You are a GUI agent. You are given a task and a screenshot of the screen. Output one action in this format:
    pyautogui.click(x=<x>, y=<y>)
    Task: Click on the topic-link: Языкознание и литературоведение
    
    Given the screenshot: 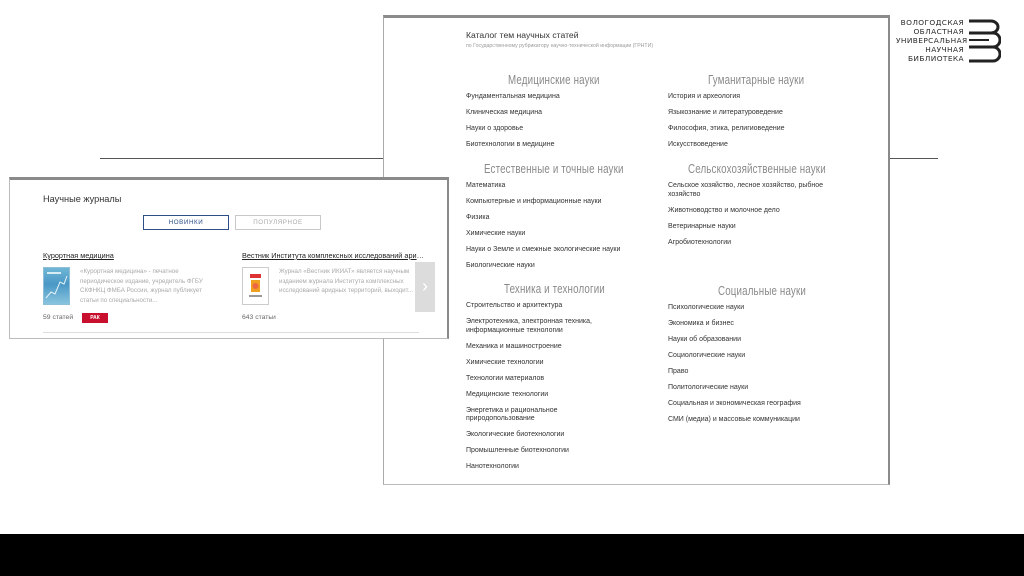 What is the action you would take?
    pyautogui.click(x=758, y=113)
    